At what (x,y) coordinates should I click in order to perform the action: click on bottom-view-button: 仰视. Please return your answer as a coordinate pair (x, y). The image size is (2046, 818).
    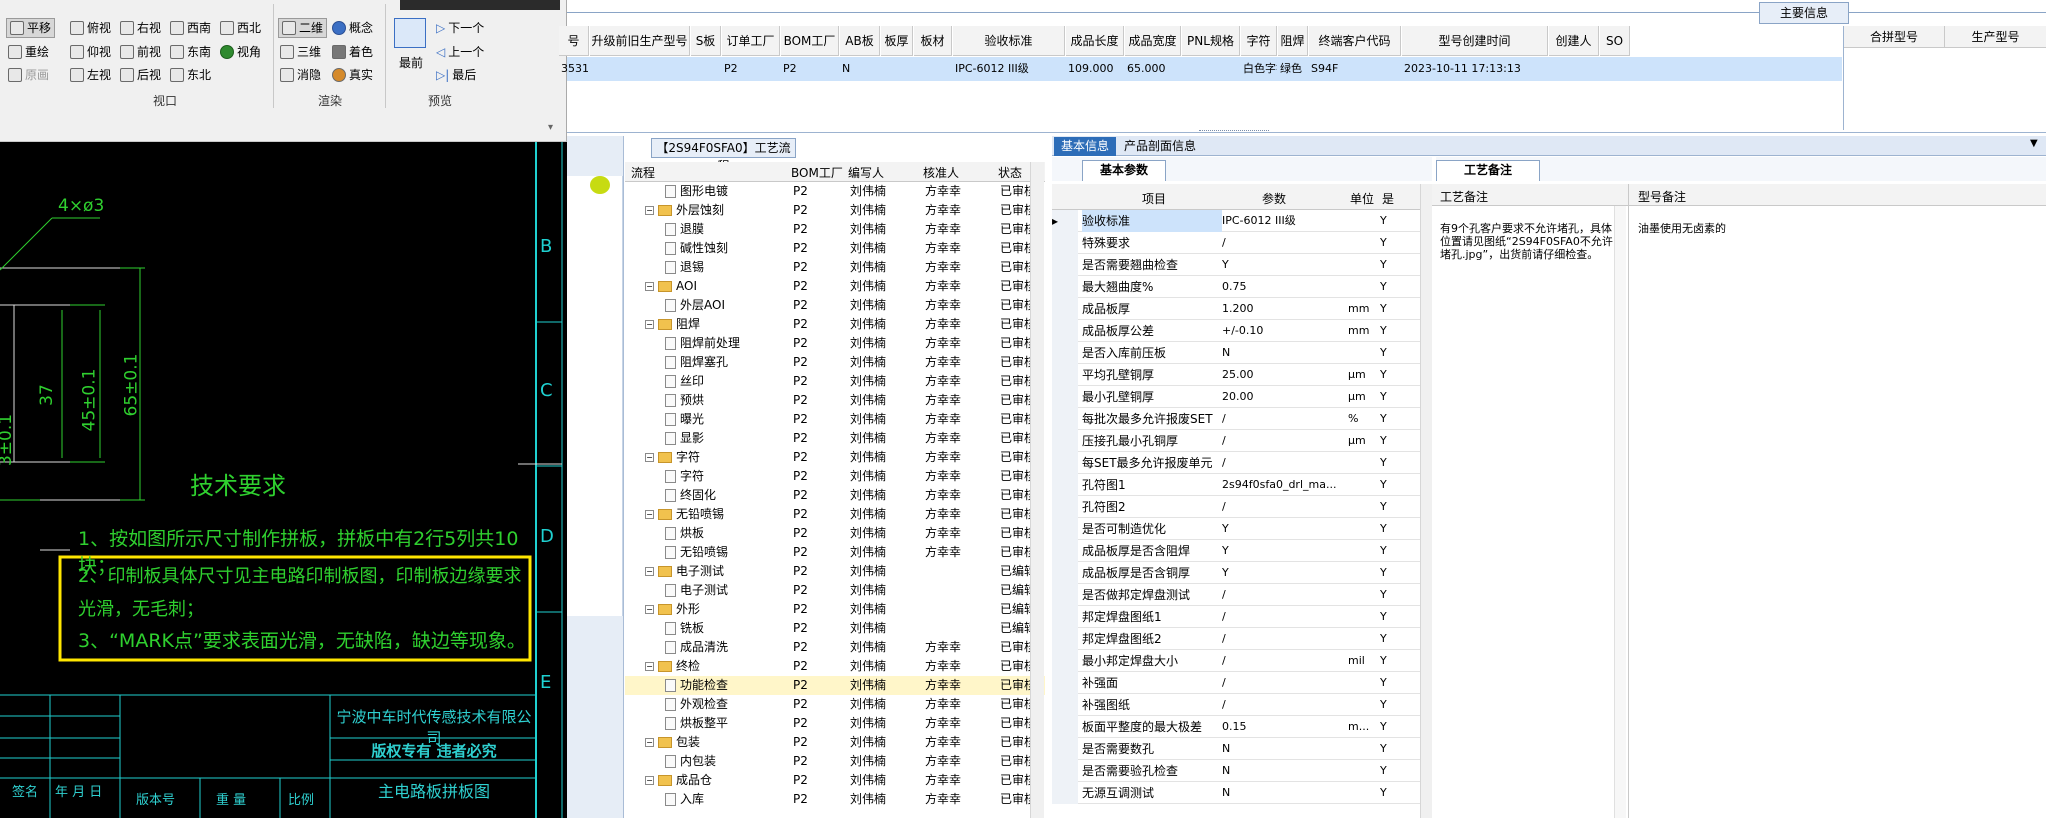
    Looking at the image, I should click on (90, 52).